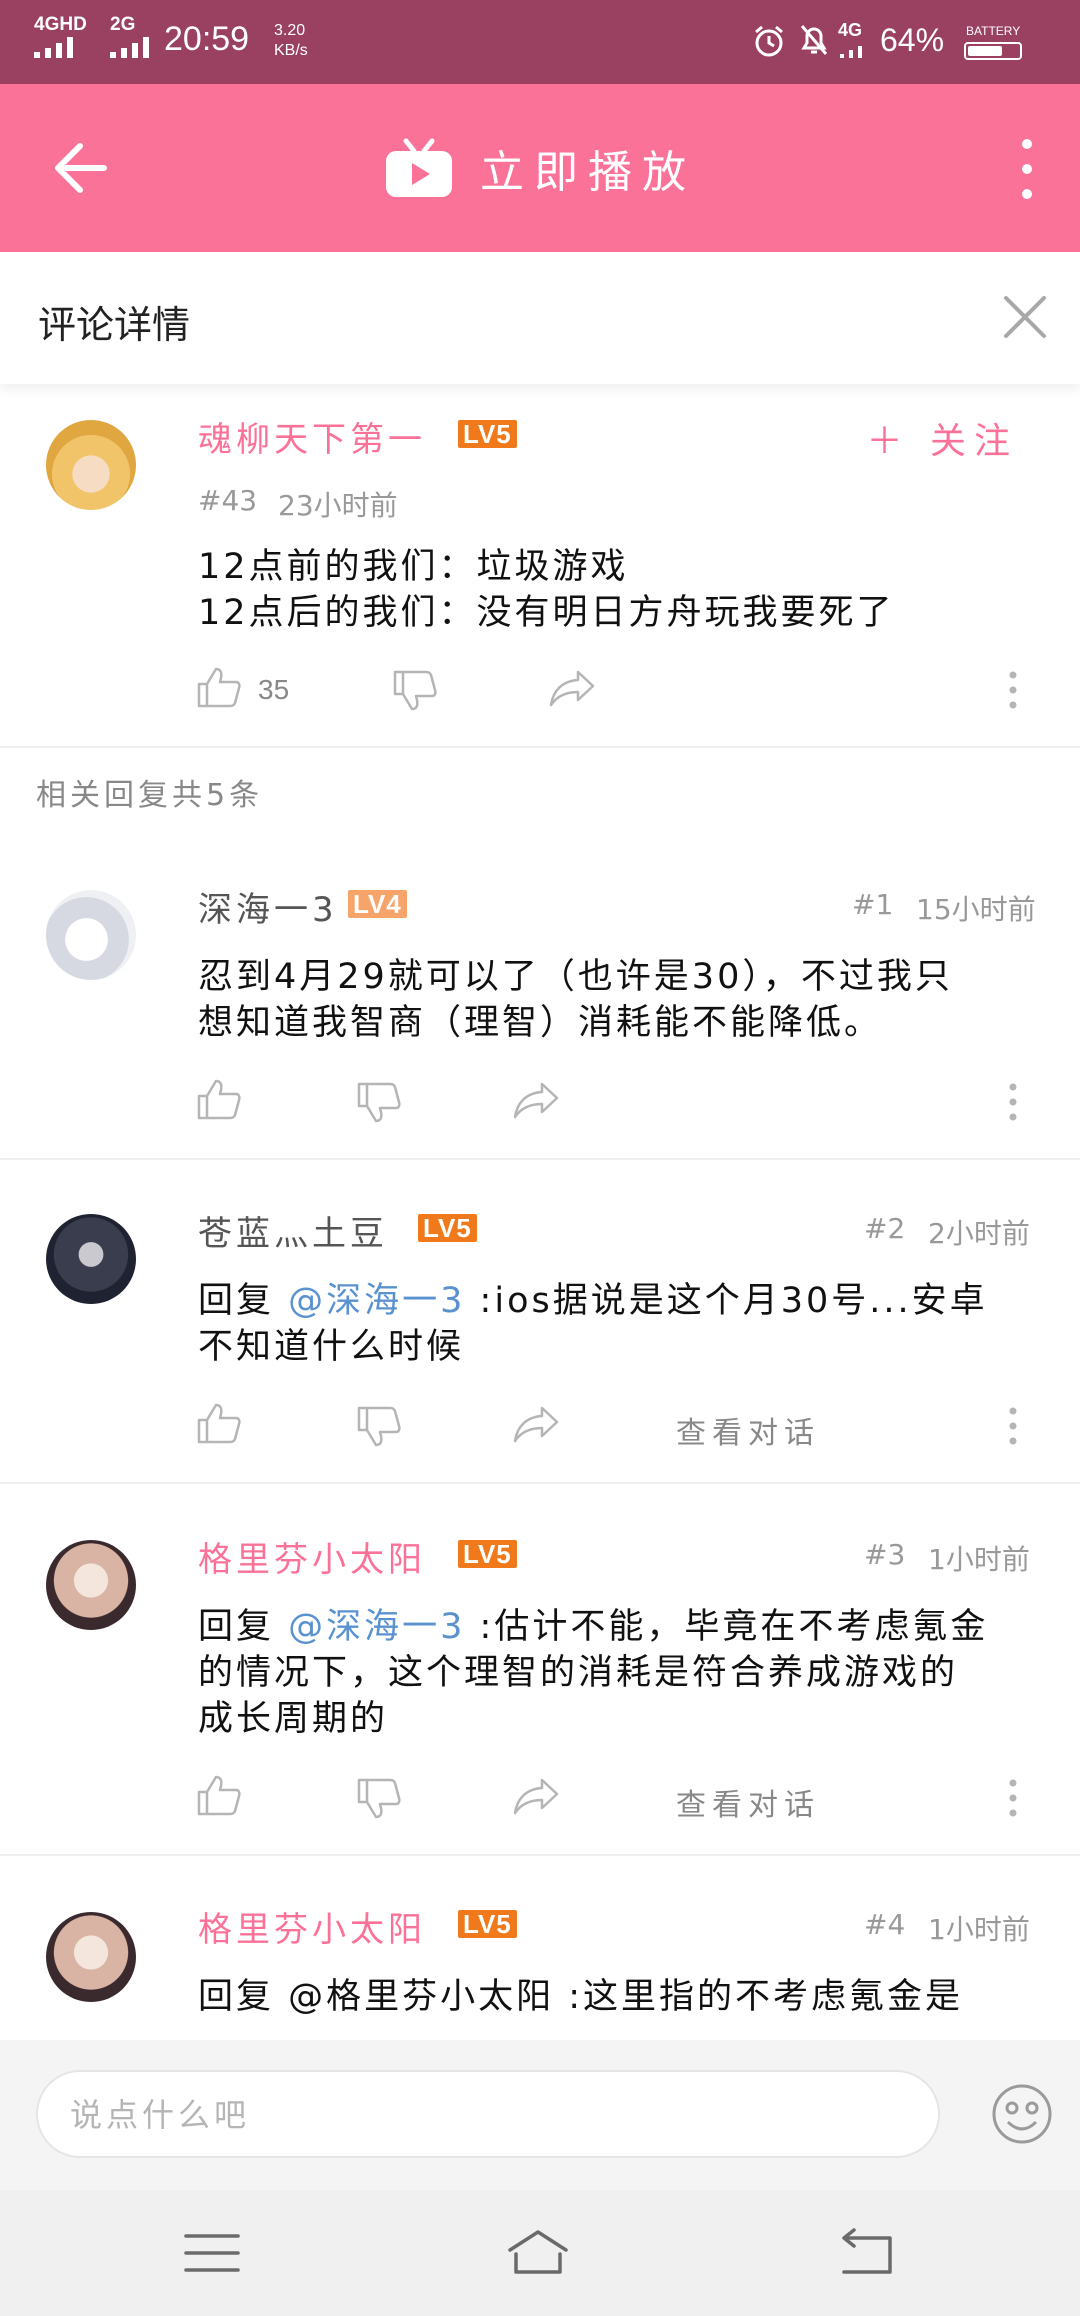 This screenshot has width=1080, height=2316. What do you see at coordinates (540, 318) in the screenshot?
I see `comment-detail-header: 评论详情` at bounding box center [540, 318].